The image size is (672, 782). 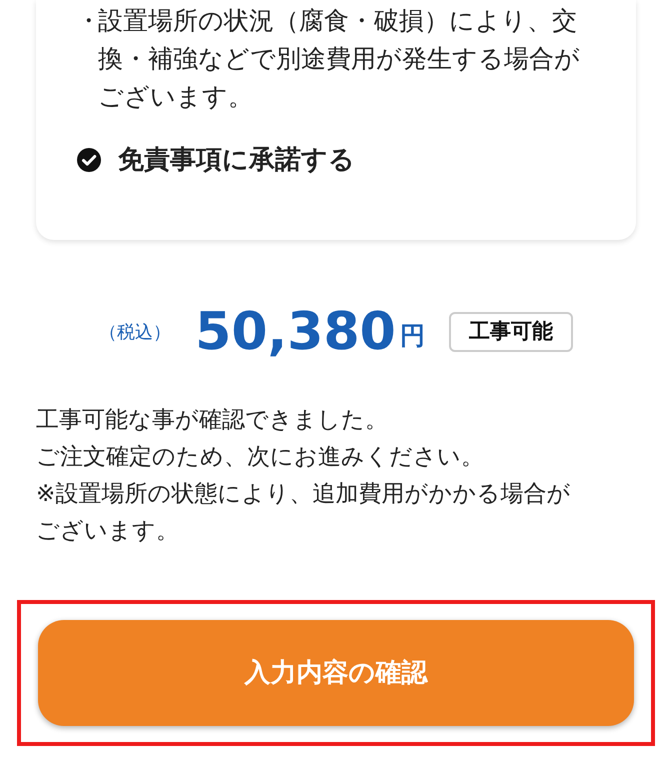 I want to click on tax-note: （税込）, so click(x=135, y=332).